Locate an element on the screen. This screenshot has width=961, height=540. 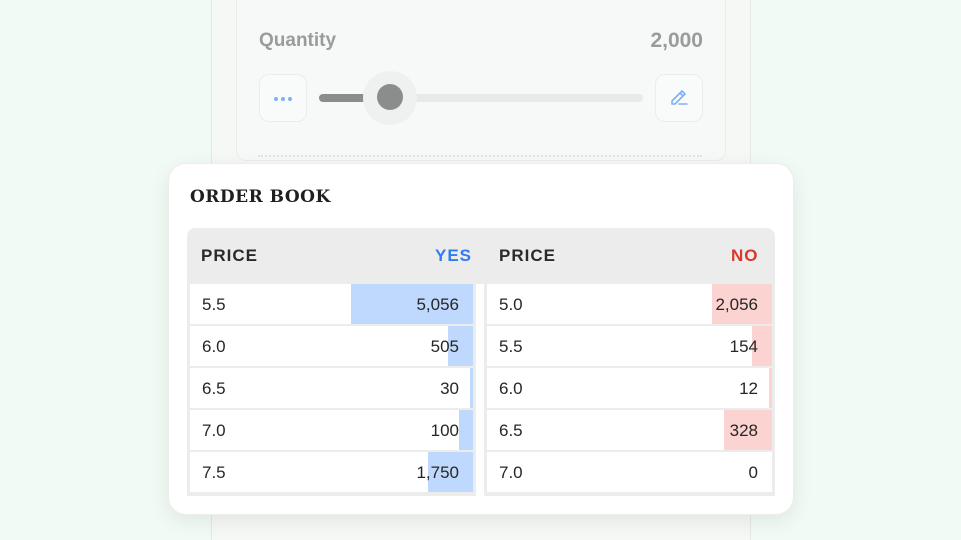
slider-knob is located at coordinates (390, 97).